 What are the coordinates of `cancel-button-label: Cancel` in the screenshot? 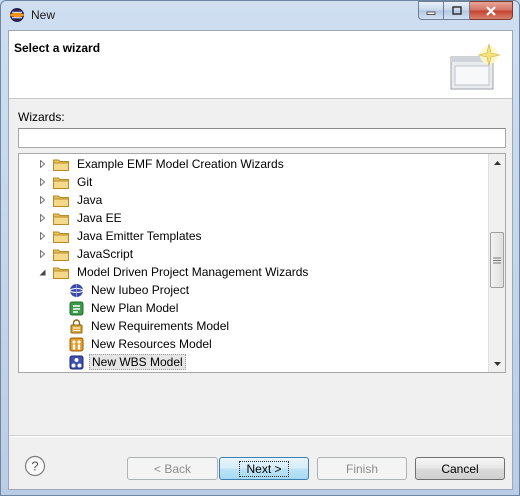 It's located at (460, 468).